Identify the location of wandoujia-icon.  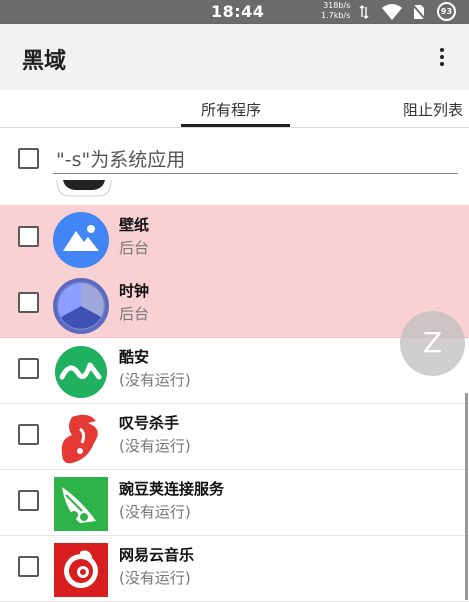
(81, 504).